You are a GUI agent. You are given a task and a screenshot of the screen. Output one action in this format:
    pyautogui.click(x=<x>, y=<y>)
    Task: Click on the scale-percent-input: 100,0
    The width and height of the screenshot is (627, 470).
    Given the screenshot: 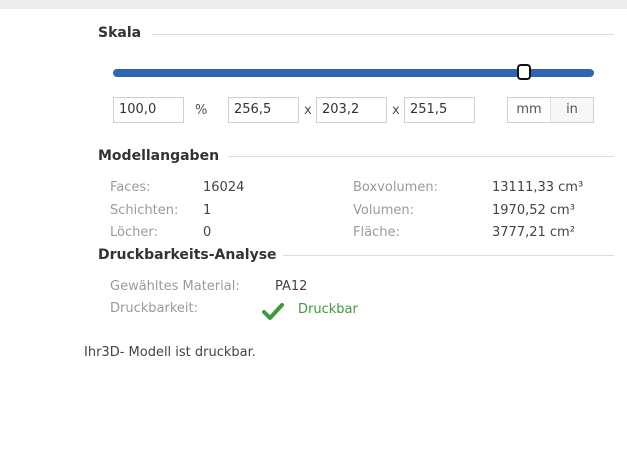 What is the action you would take?
    pyautogui.click(x=148, y=110)
    